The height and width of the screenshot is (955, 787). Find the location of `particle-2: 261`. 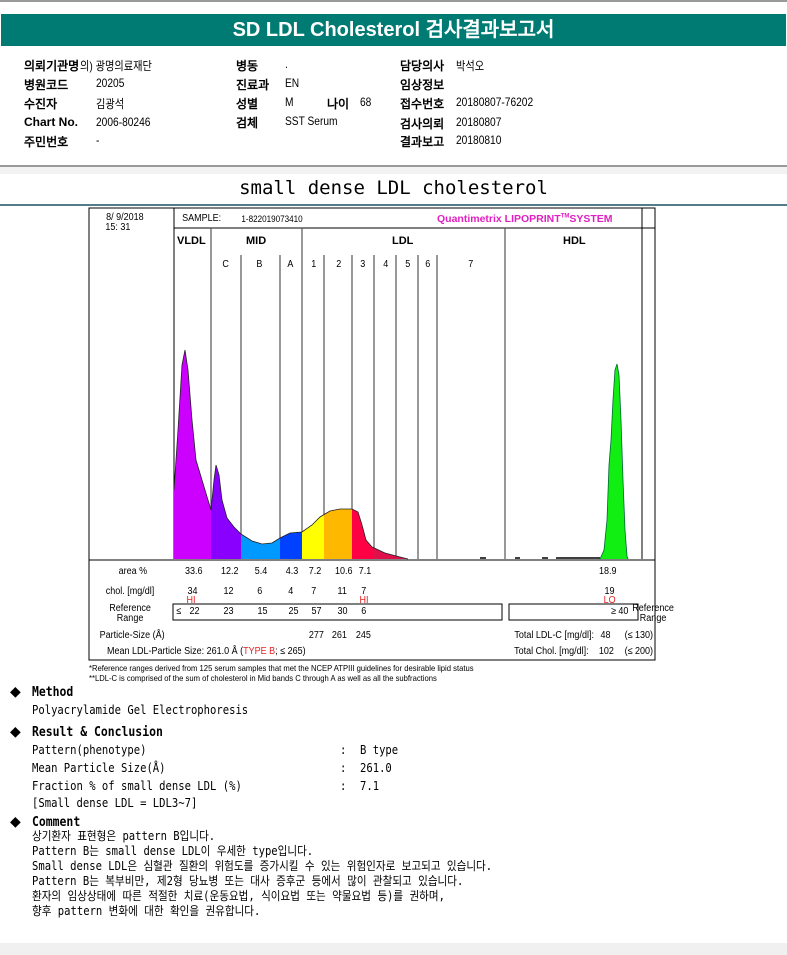

particle-2: 261 is located at coordinates (339, 635).